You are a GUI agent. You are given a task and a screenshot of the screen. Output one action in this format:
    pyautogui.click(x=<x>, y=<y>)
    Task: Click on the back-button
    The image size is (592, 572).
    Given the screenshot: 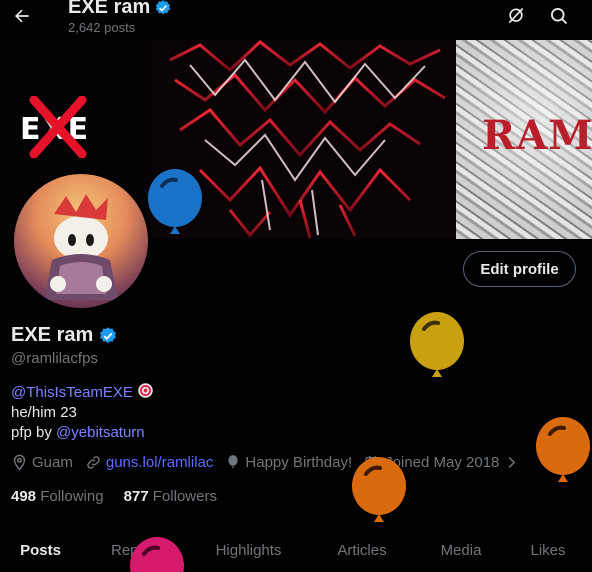 What is the action you would take?
    pyautogui.click(x=22, y=16)
    